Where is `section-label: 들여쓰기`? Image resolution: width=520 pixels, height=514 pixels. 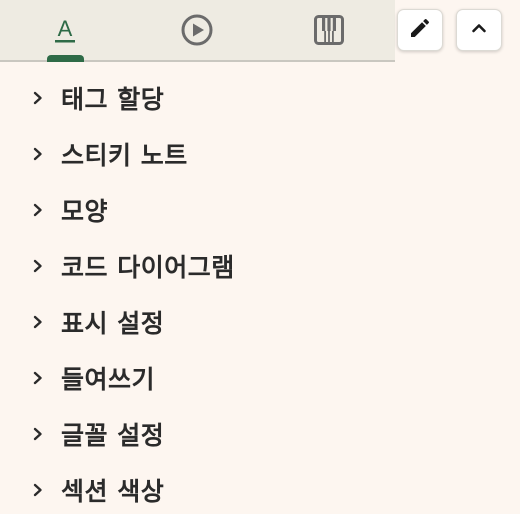 section-label: 들여쓰기 is located at coordinates (108, 379).